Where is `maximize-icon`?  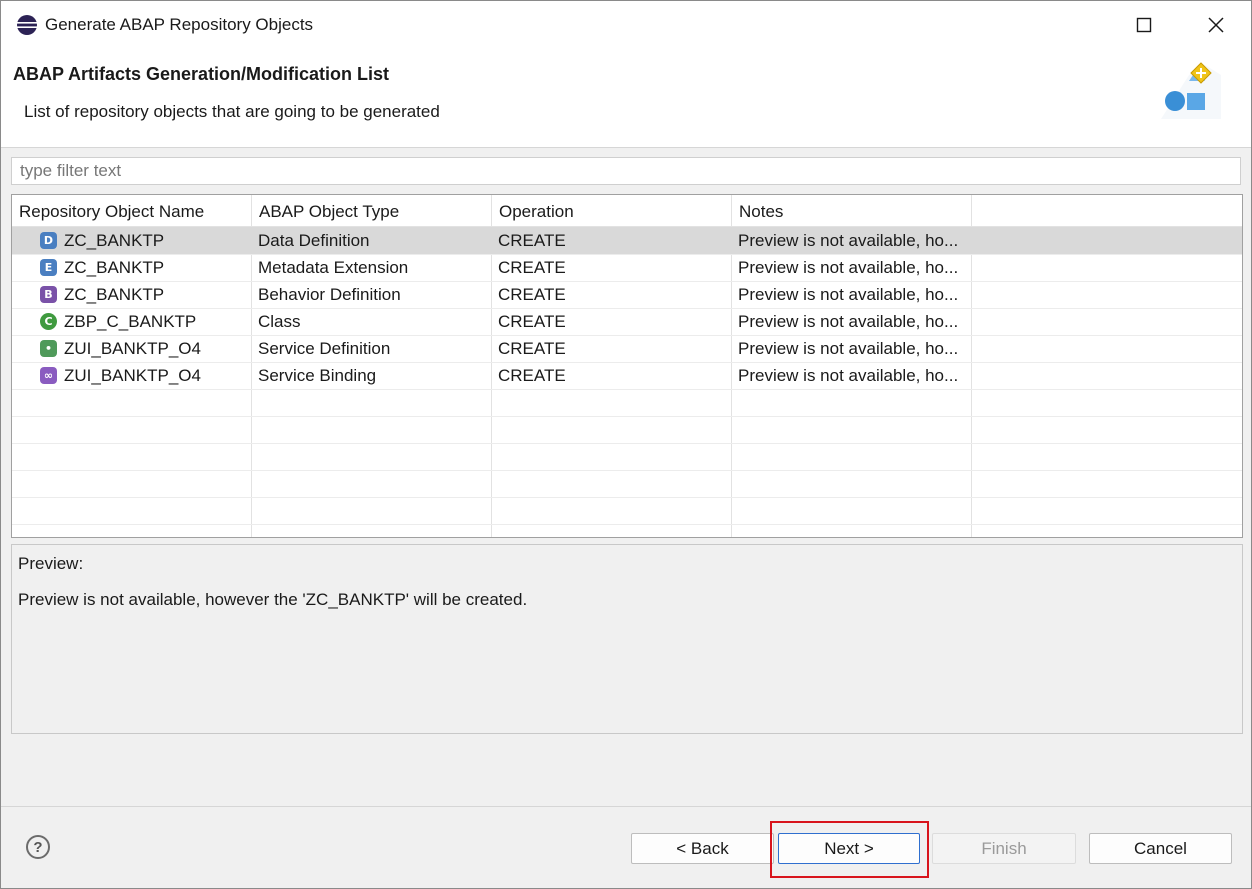
maximize-icon is located at coordinates (1144, 25).